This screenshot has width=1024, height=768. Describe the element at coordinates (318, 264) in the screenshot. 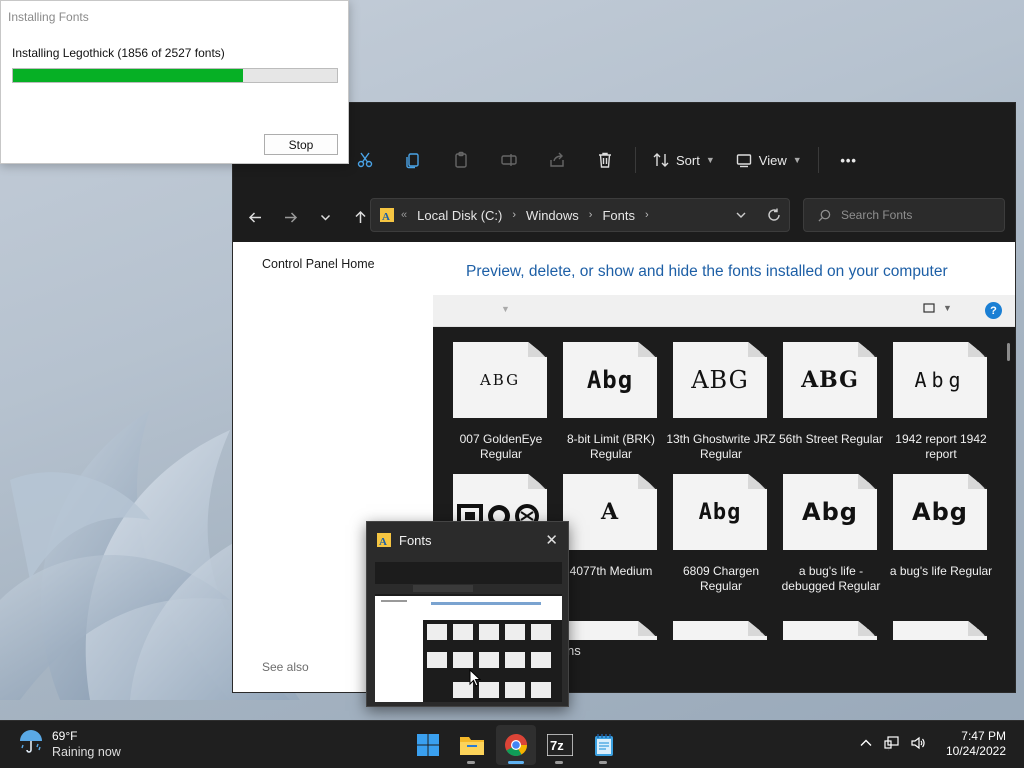

I see `control-panel-home-link: Control Panel Home` at that location.